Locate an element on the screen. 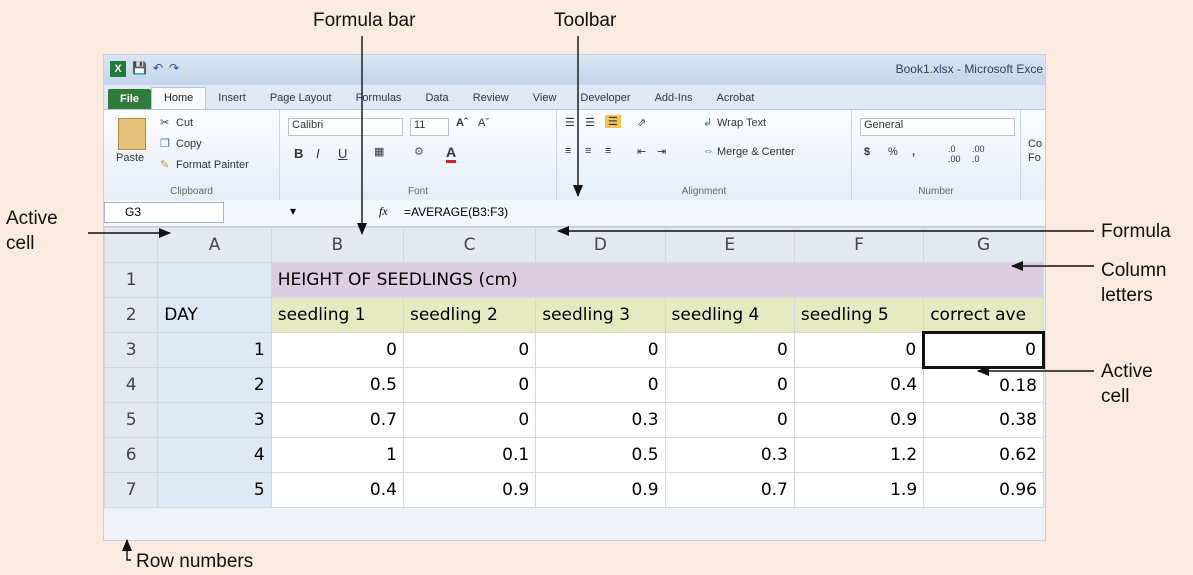 Image resolution: width=1193 pixels, height=575 pixels. paste-button: Paste is located at coordinates (130, 158).